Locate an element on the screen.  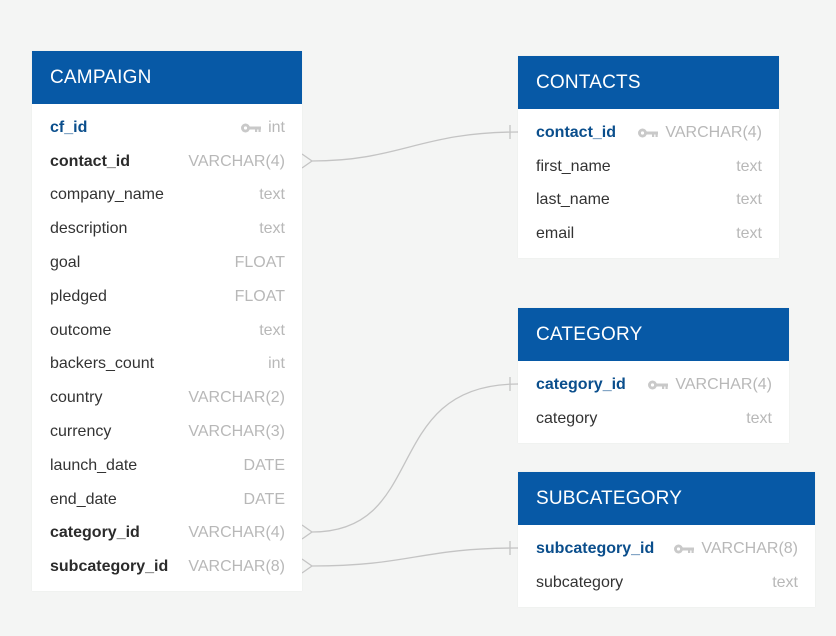
table-header-campaign: CAMPAIGN is located at coordinates (167, 77).